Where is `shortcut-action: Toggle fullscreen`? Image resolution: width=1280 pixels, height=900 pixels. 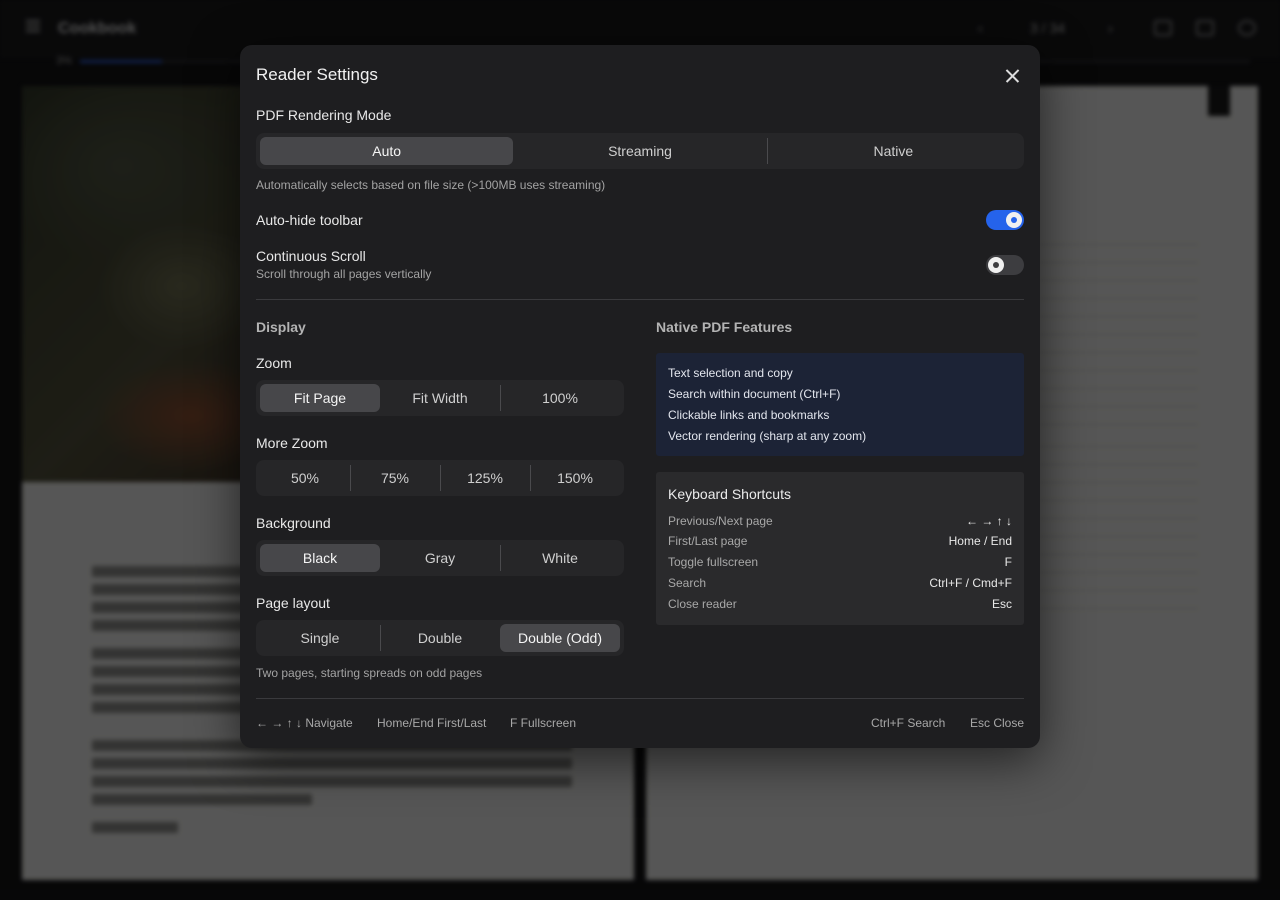 shortcut-action: Toggle fullscreen is located at coordinates (713, 562).